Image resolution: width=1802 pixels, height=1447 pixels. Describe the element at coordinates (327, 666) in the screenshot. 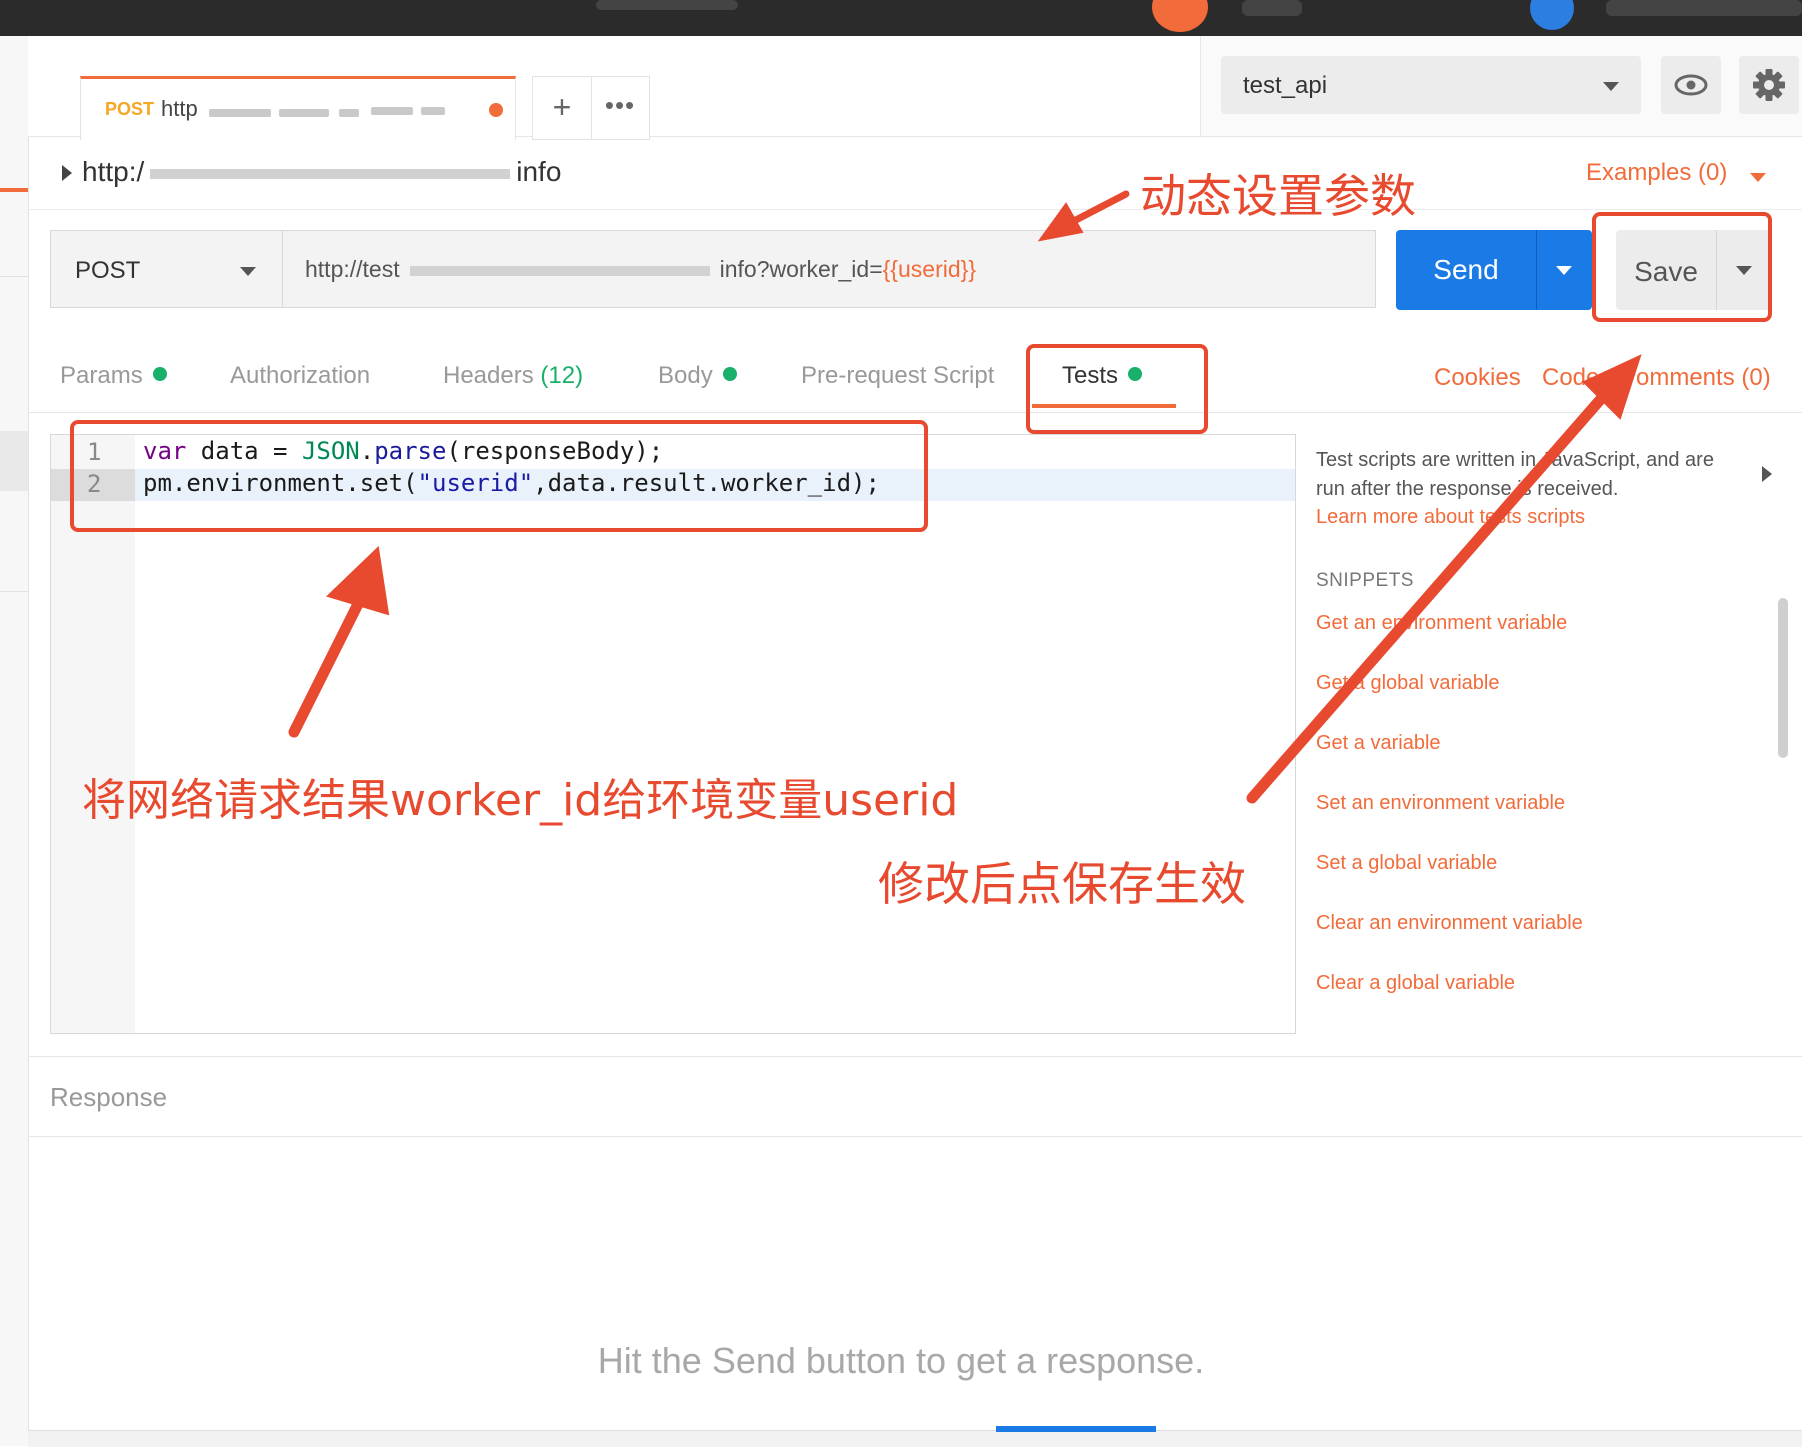

I see `arrow-to-code` at that location.